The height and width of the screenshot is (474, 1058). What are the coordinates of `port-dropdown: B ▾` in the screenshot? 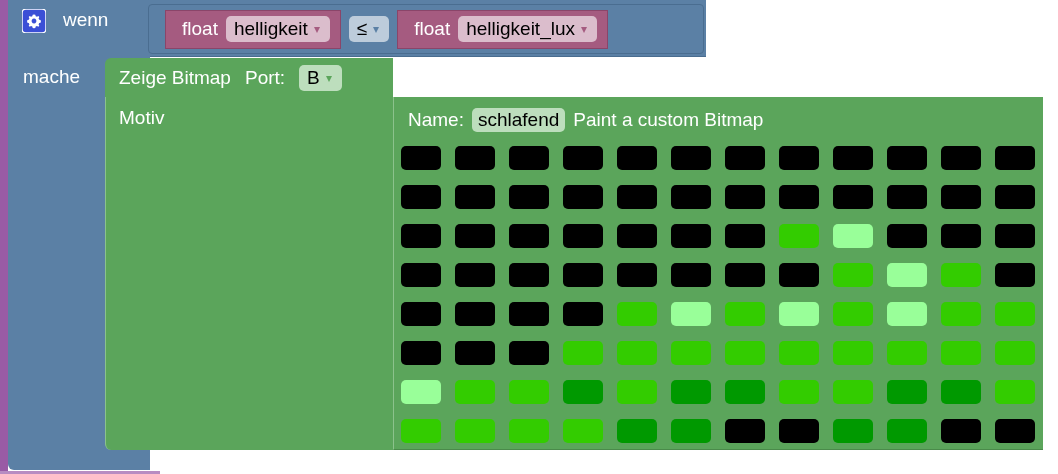 It's located at (320, 78).